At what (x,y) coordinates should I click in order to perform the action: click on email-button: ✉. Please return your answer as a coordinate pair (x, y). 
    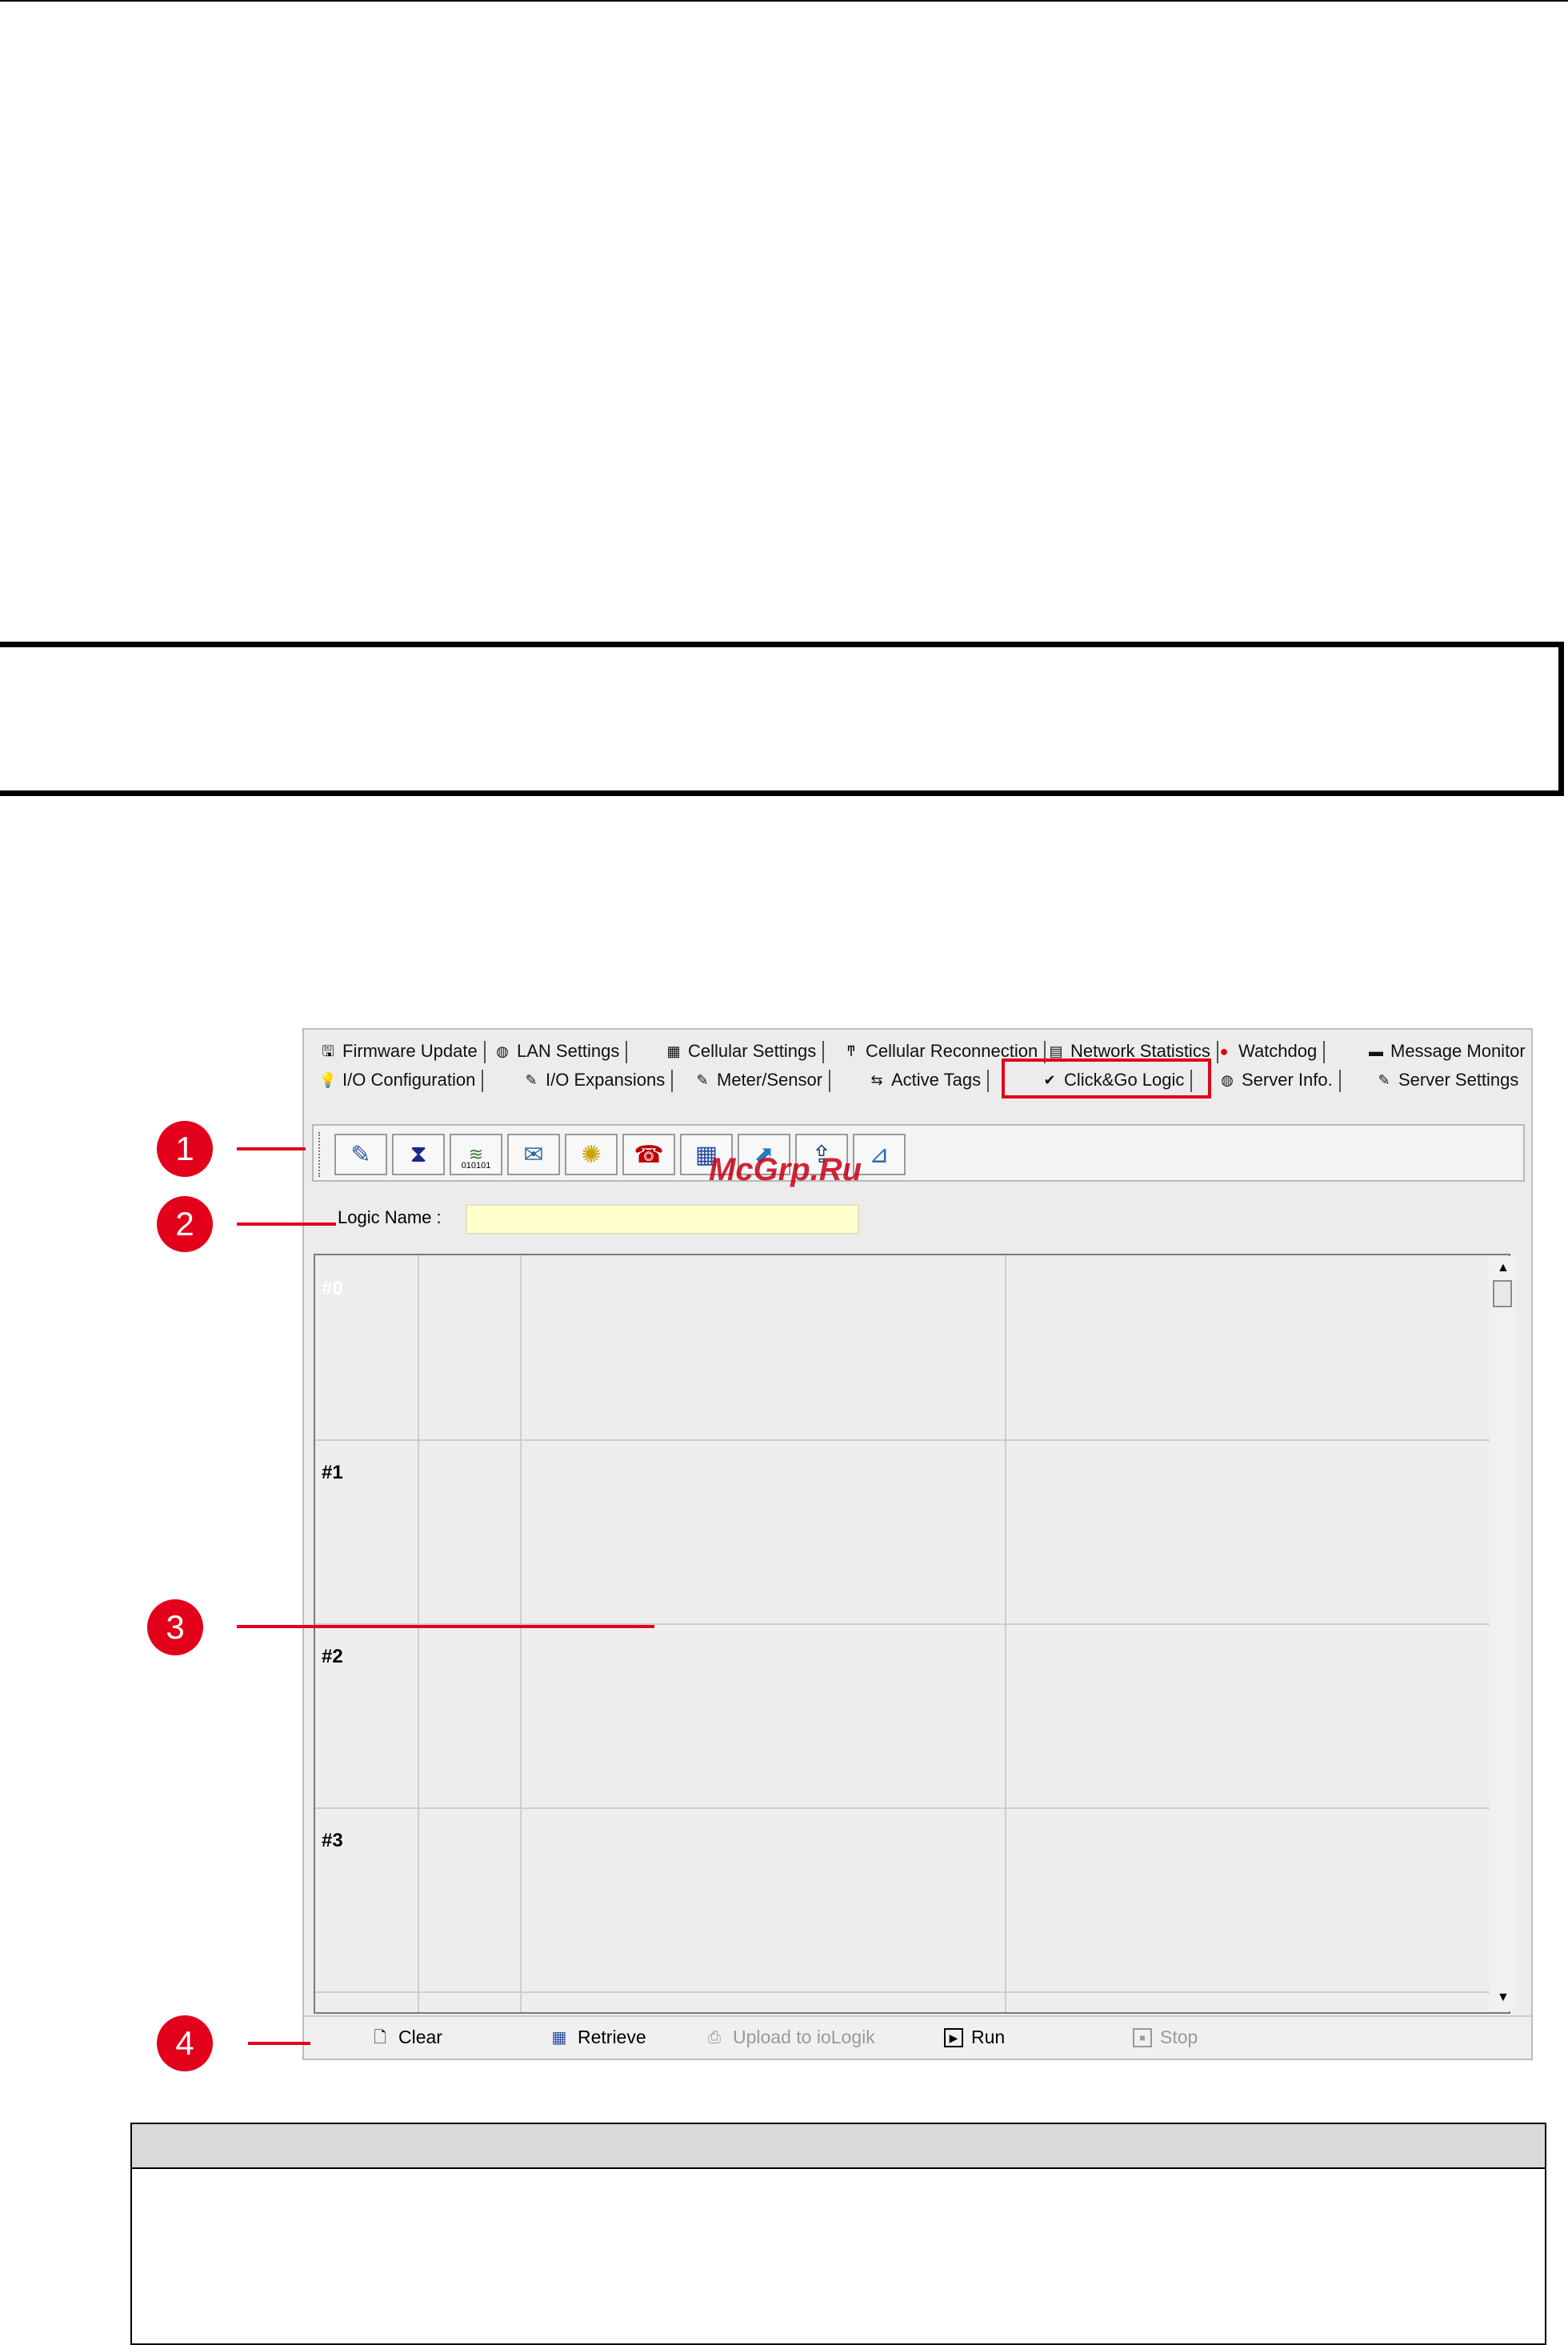
    Looking at the image, I should click on (533, 1154).